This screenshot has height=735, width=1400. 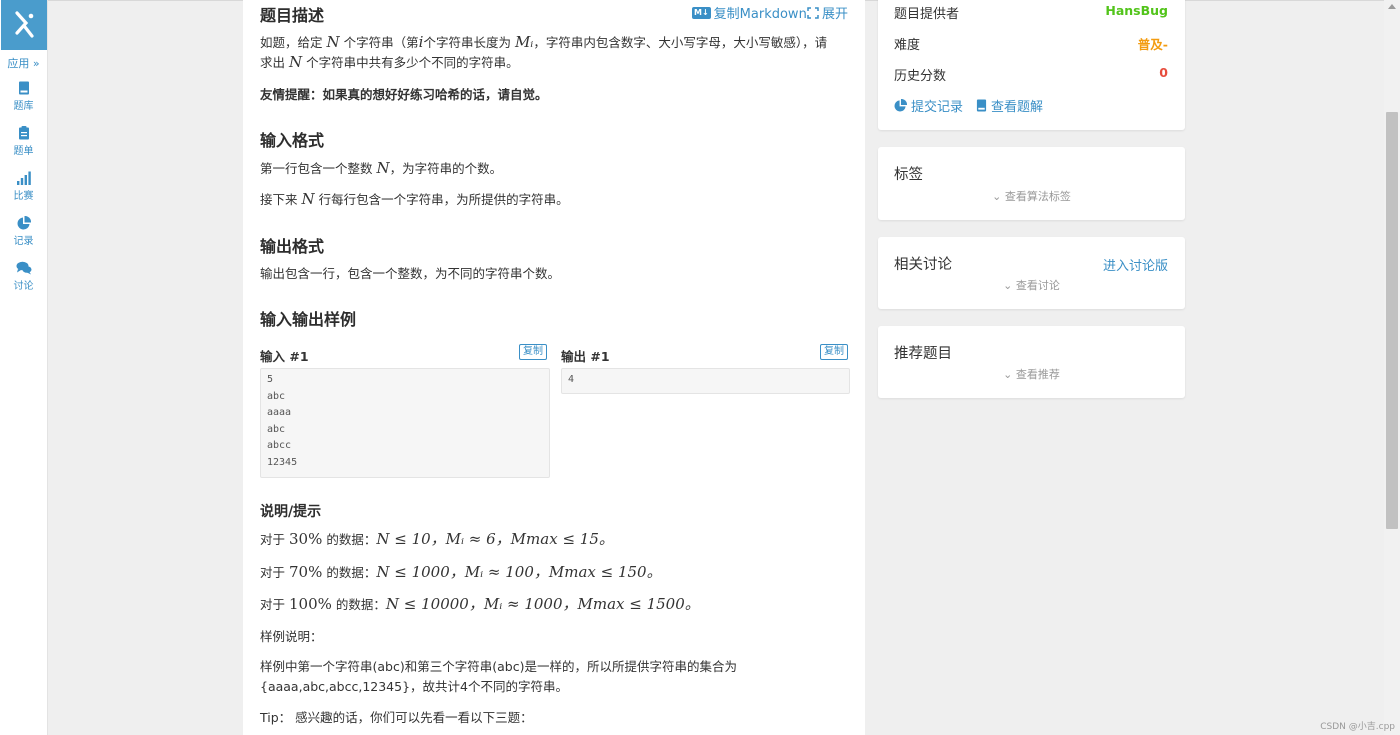 What do you see at coordinates (1017, 107) in the screenshot?
I see `view-solution-label: 查看题解` at bounding box center [1017, 107].